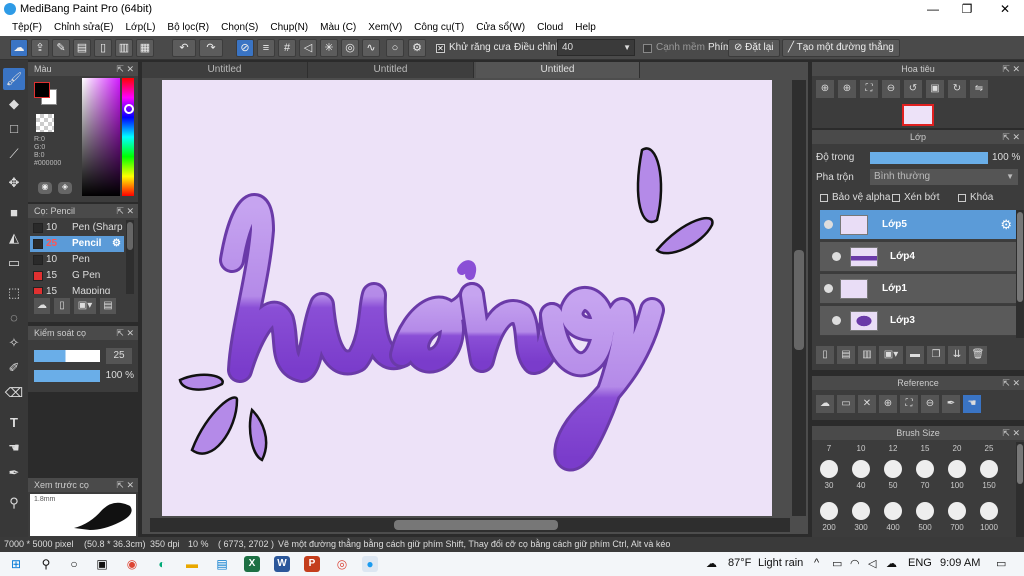 This screenshot has width=1024, height=576. Describe the element at coordinates (869, 89) in the screenshot. I see `fit-window-icon: ⛶` at that location.